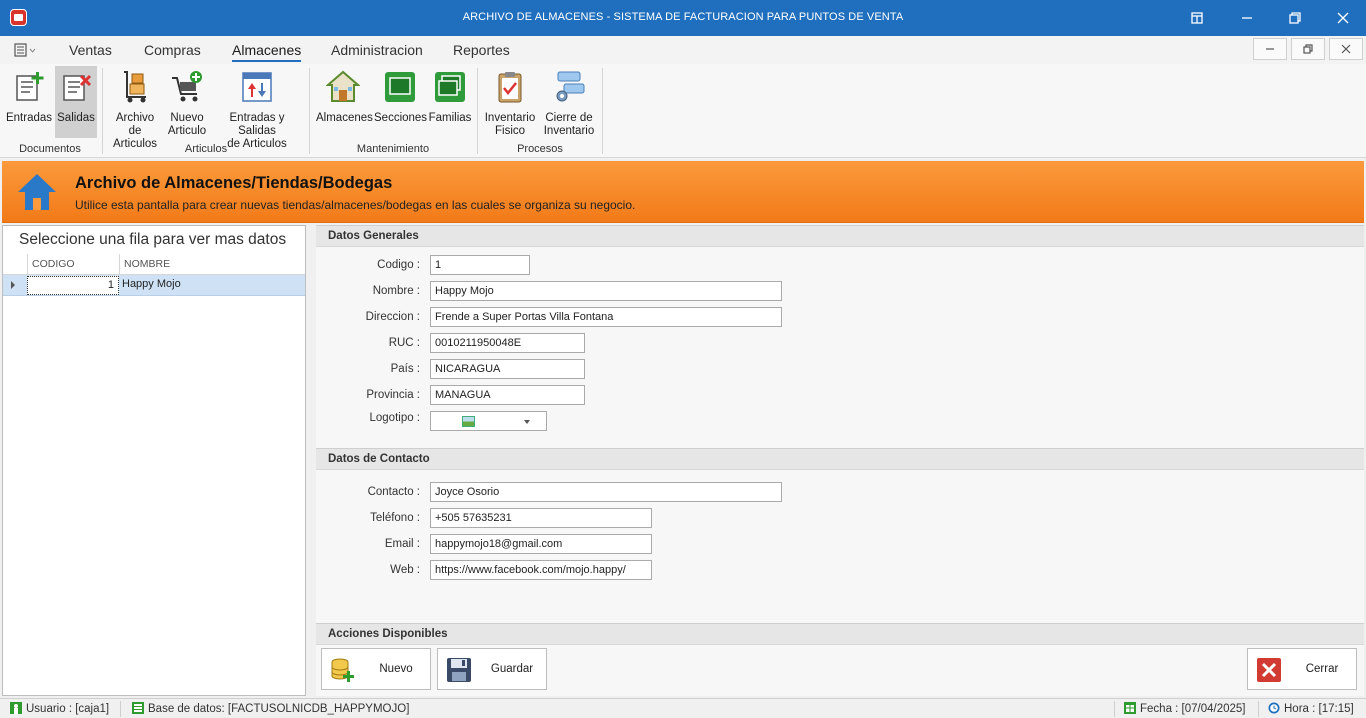 This screenshot has width=1366, height=718. What do you see at coordinates (468, 421) in the screenshot?
I see `image-icon` at bounding box center [468, 421].